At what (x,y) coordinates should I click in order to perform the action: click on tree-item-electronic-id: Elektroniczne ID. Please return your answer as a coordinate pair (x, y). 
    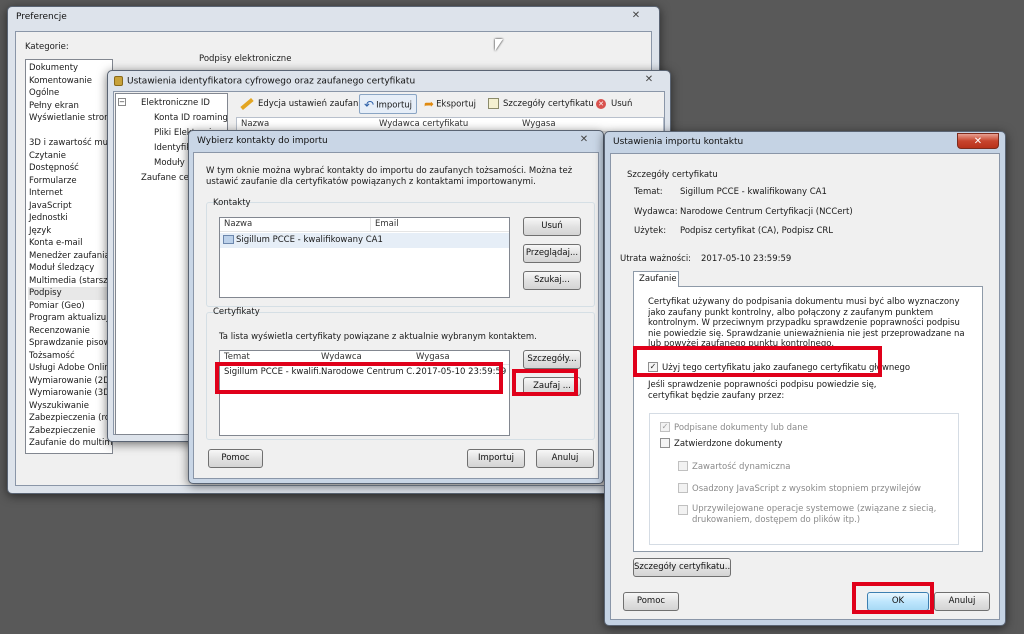
    Looking at the image, I should click on (175, 103).